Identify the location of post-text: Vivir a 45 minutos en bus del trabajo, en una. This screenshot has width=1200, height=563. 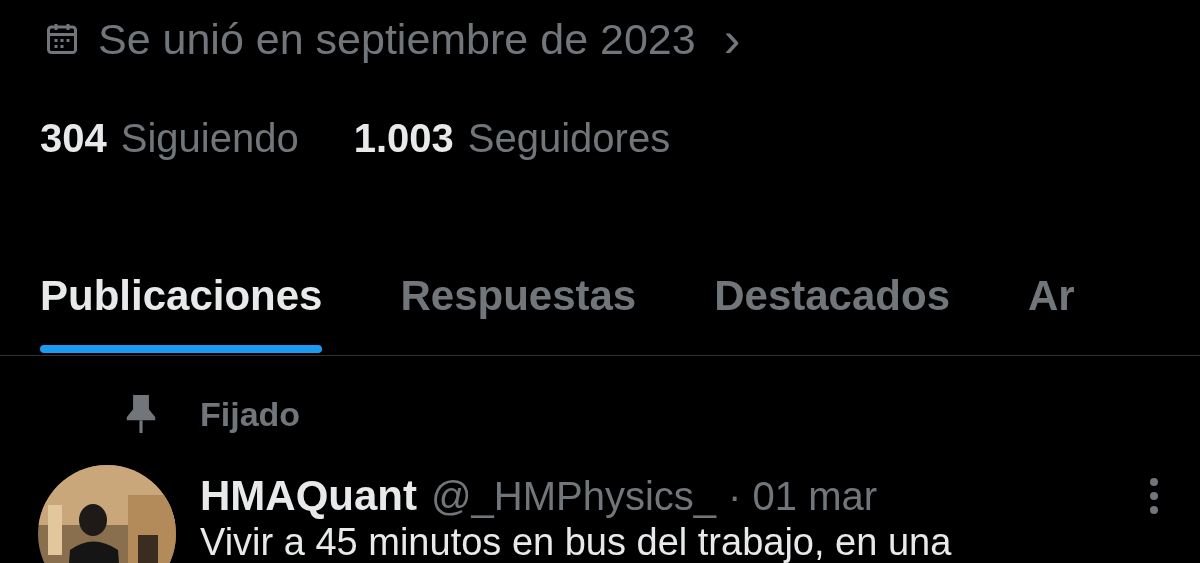
(576, 542).